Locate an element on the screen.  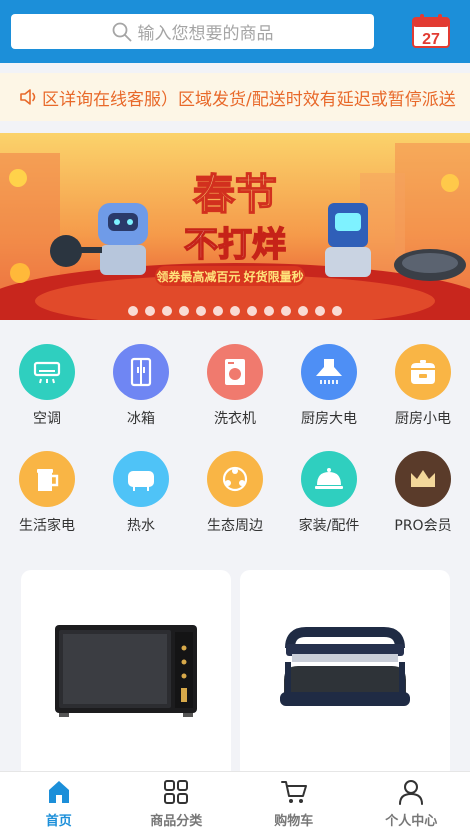
category-label: 热水 is located at coordinates (141, 526).